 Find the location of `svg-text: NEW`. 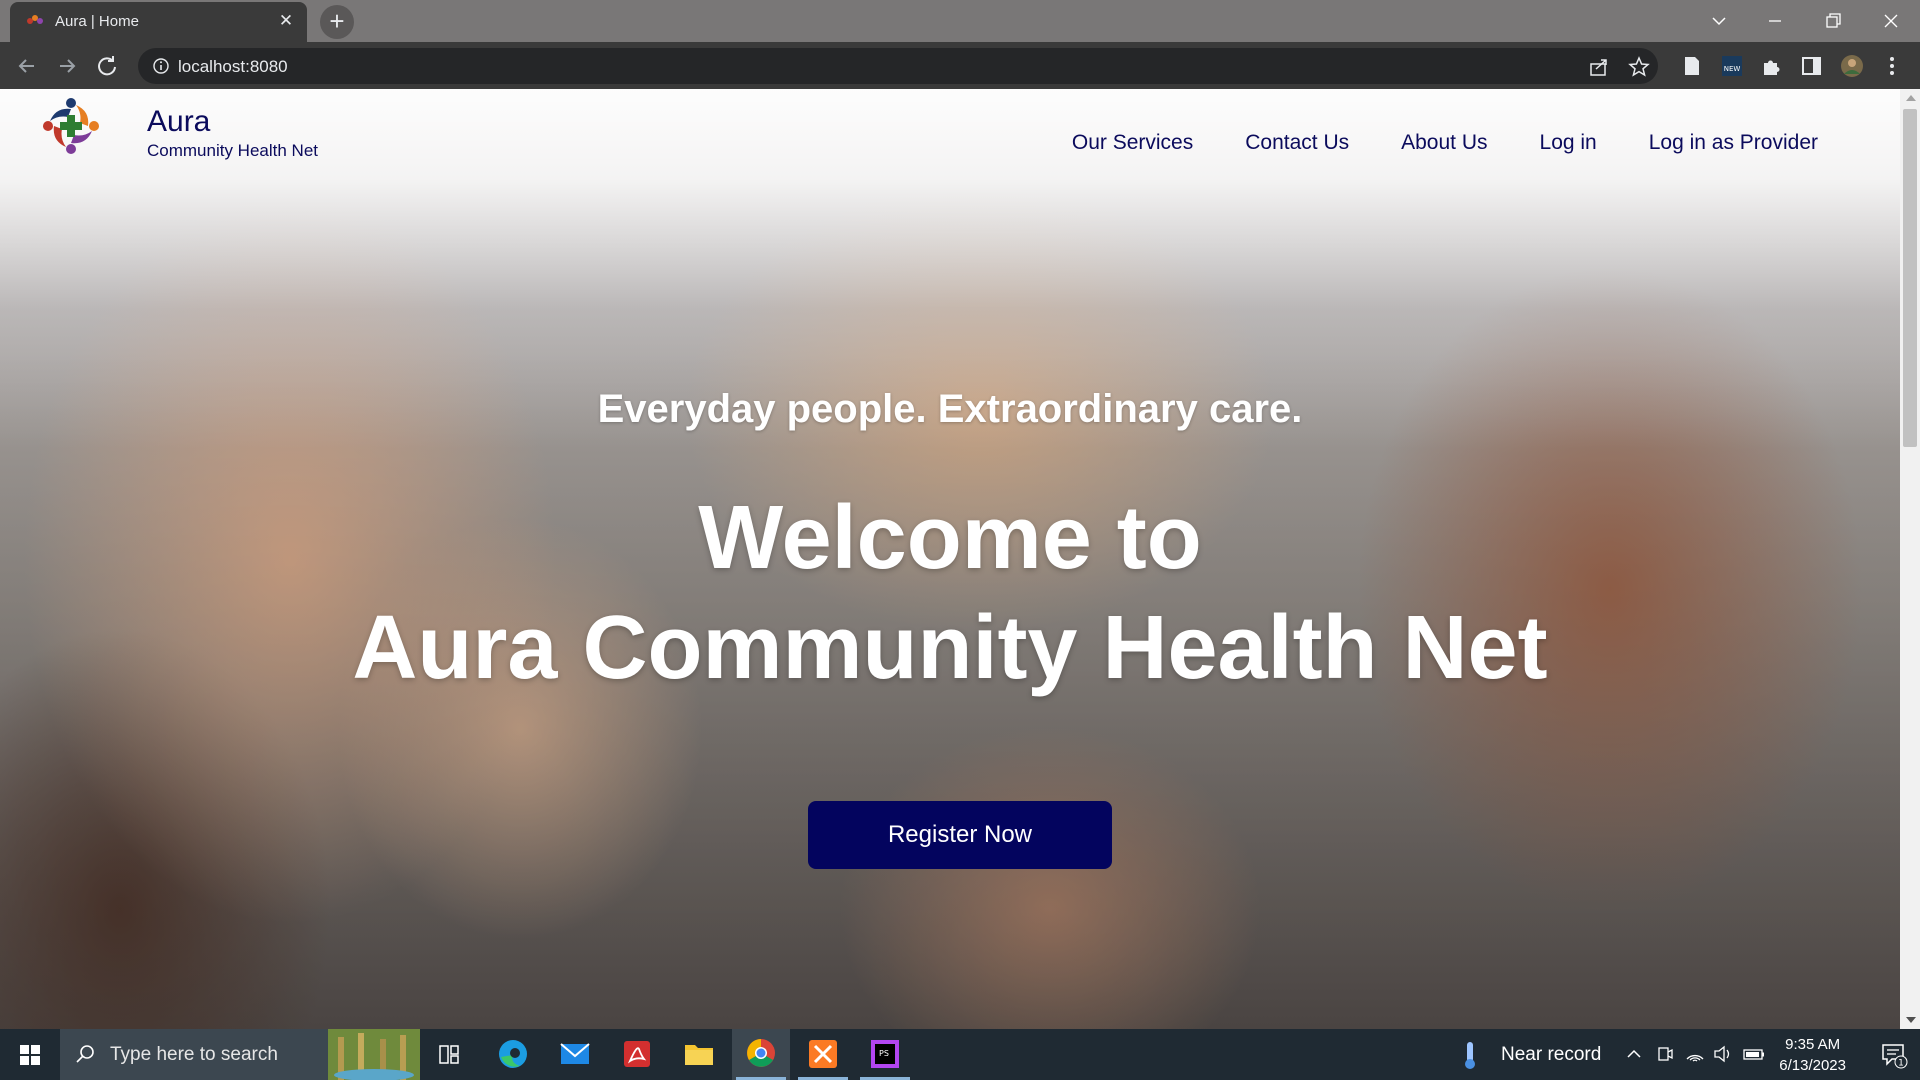

svg-text: NEW is located at coordinates (1732, 69).